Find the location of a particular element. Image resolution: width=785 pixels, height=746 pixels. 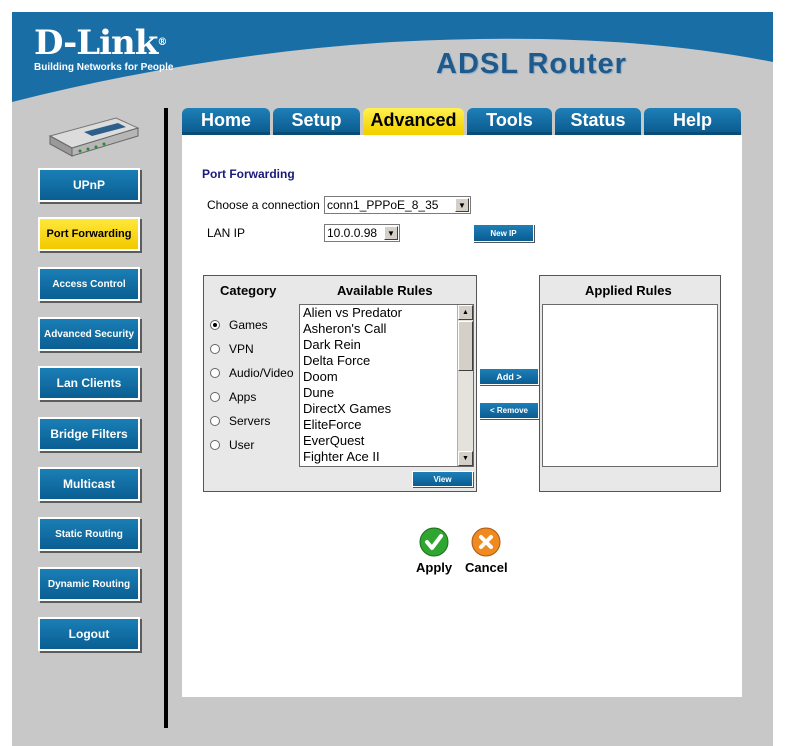

product-title: ADSL Router is located at coordinates (531, 64).